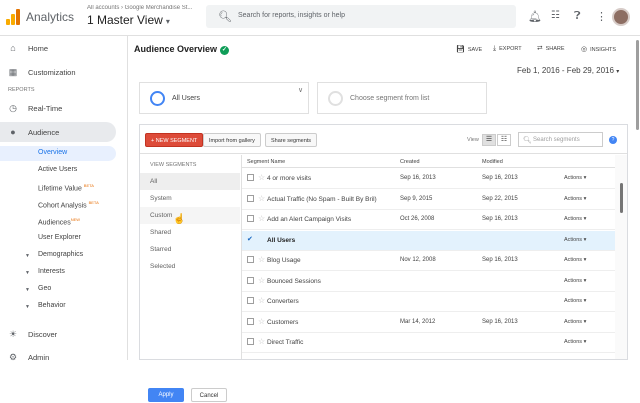  Describe the element at coordinates (209, 395) in the screenshot. I see `cancel-button: Cancel` at that location.